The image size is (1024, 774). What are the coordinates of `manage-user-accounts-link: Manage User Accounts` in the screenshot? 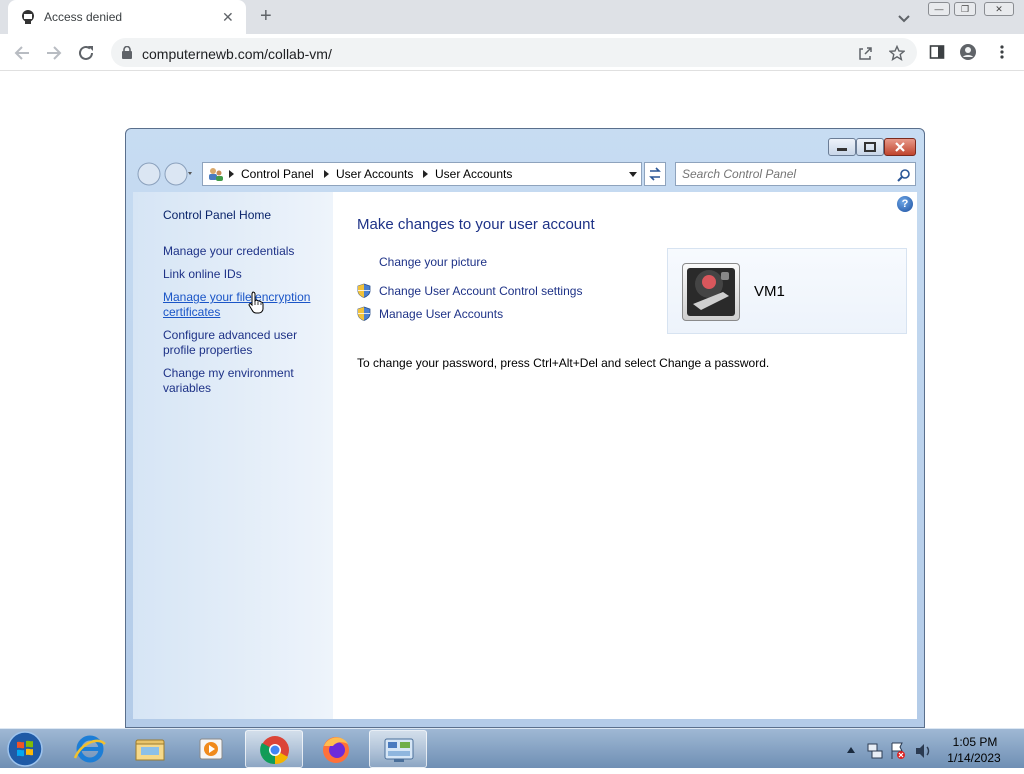 It's located at (441, 314).